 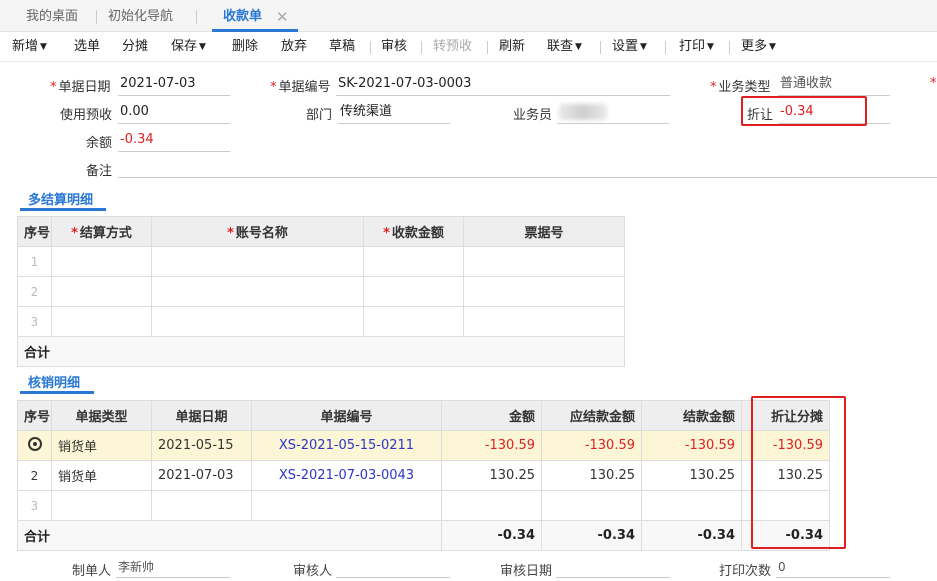 I want to click on row-settings, so click(x=34, y=445).